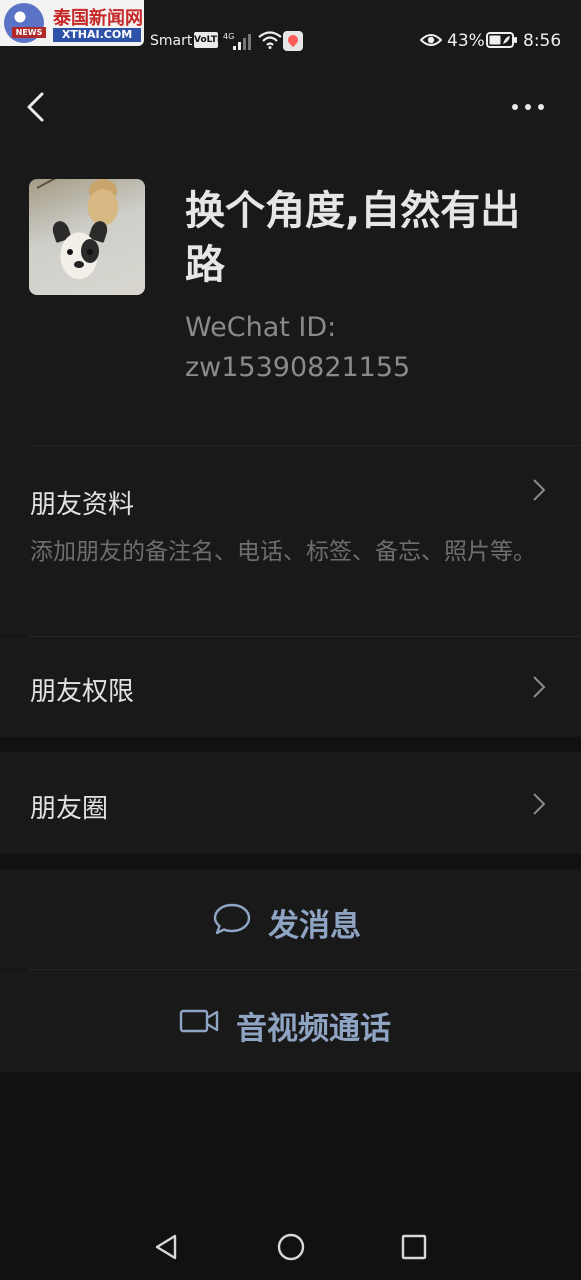 This screenshot has height=1280, width=581. Describe the element at coordinates (290, 687) in the screenshot. I see `menu-item-friend-permissions: 朋友权限` at that location.